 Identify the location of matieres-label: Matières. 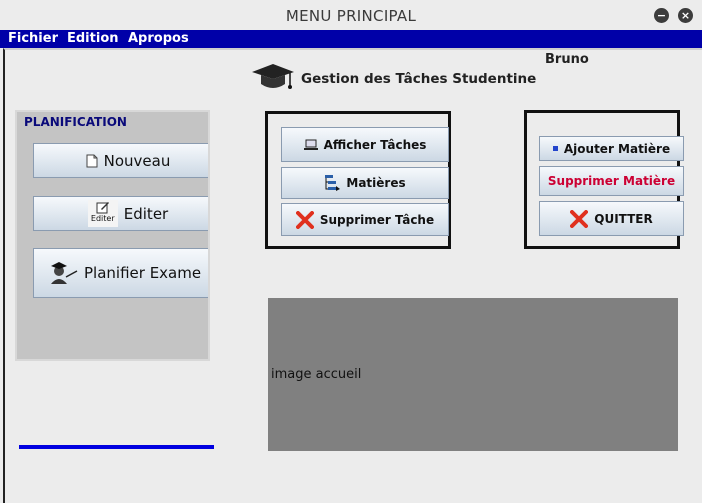
(376, 183).